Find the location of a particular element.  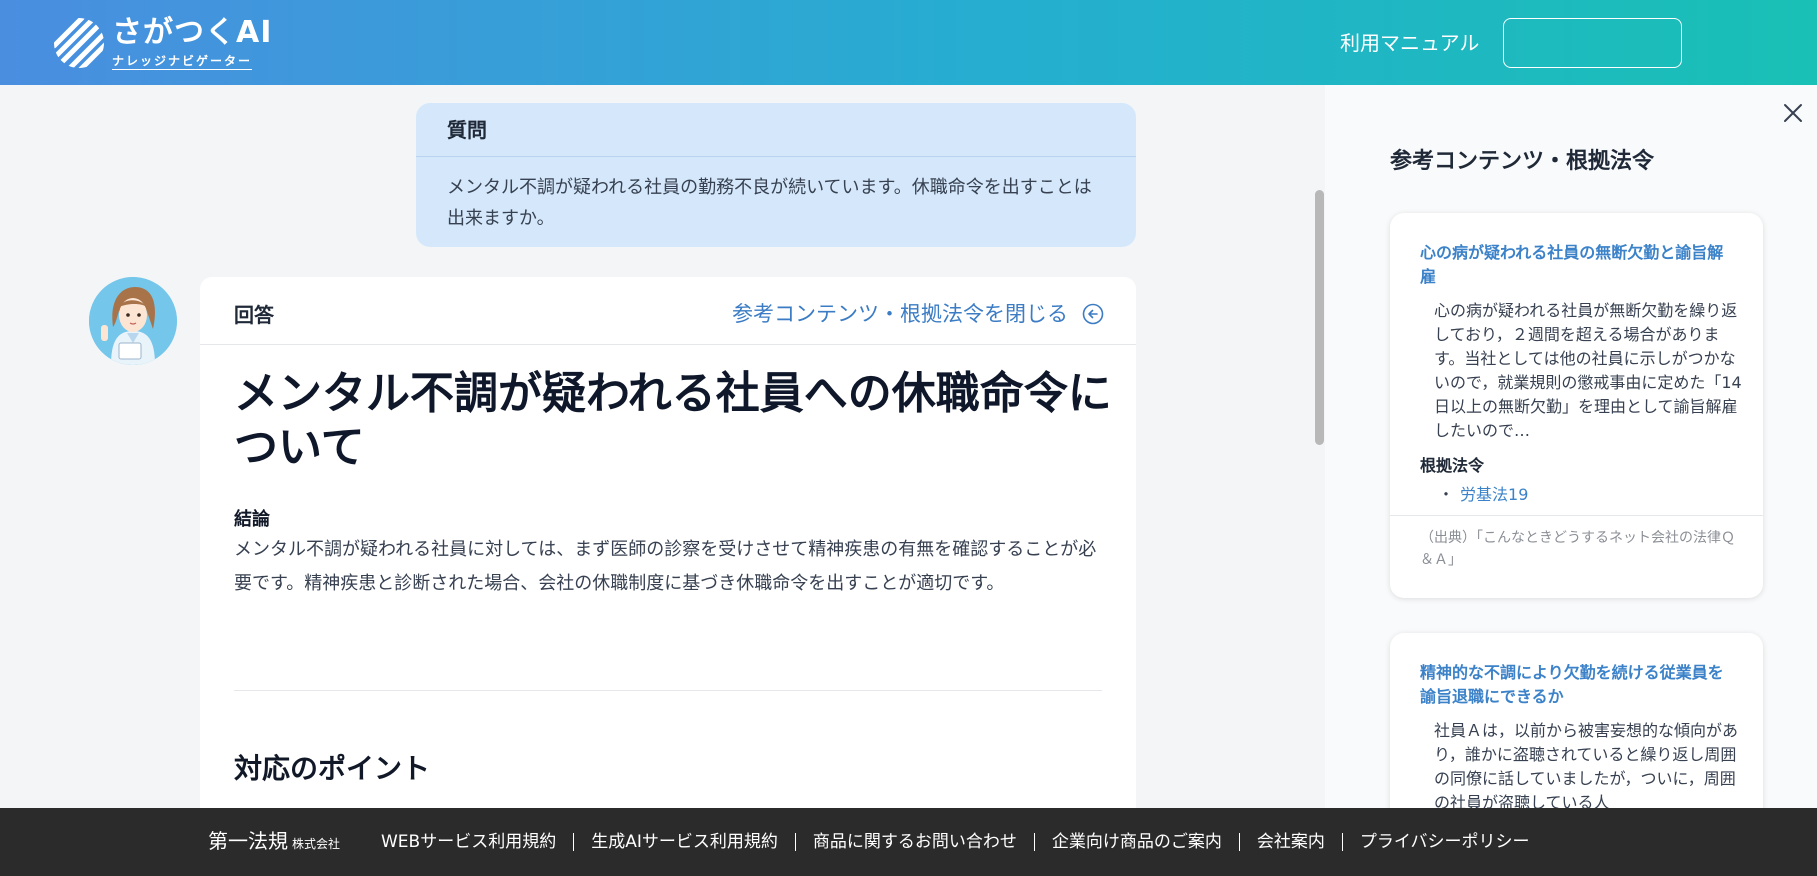

app-header: さがつくAI ナレッジナビゲーター 利用マニュアル is located at coordinates (908, 42).